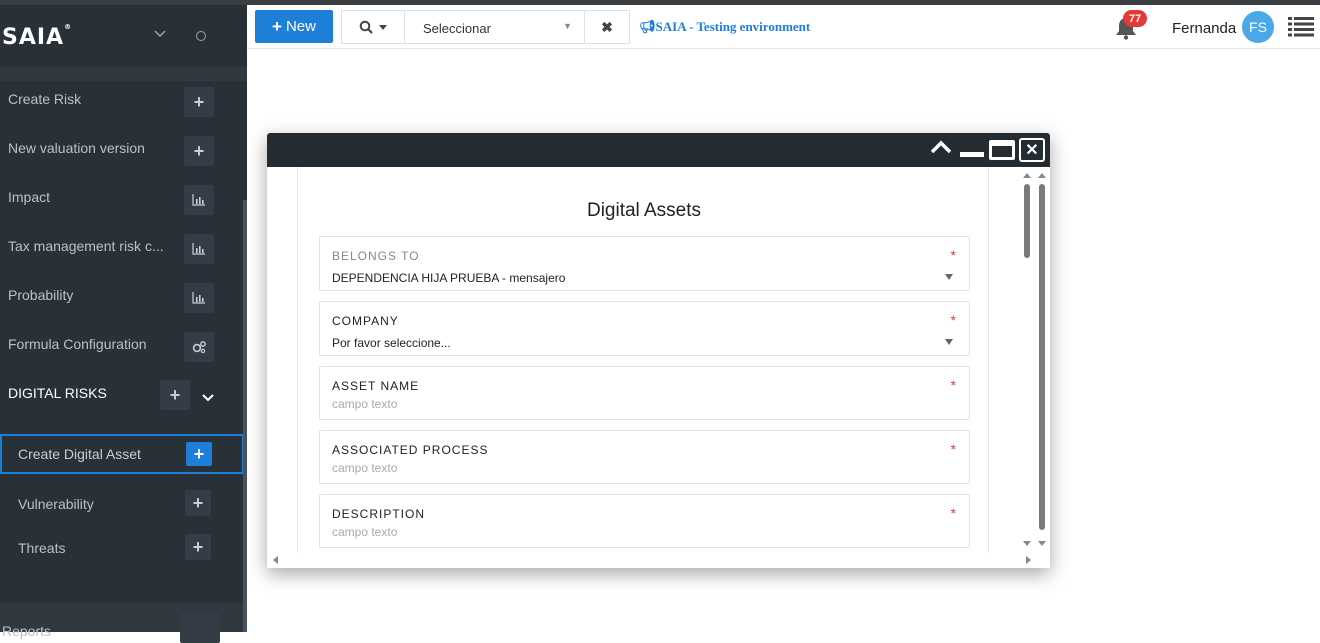  I want to click on sidebar-section-label: DIGITAL RISKS, so click(57, 393).